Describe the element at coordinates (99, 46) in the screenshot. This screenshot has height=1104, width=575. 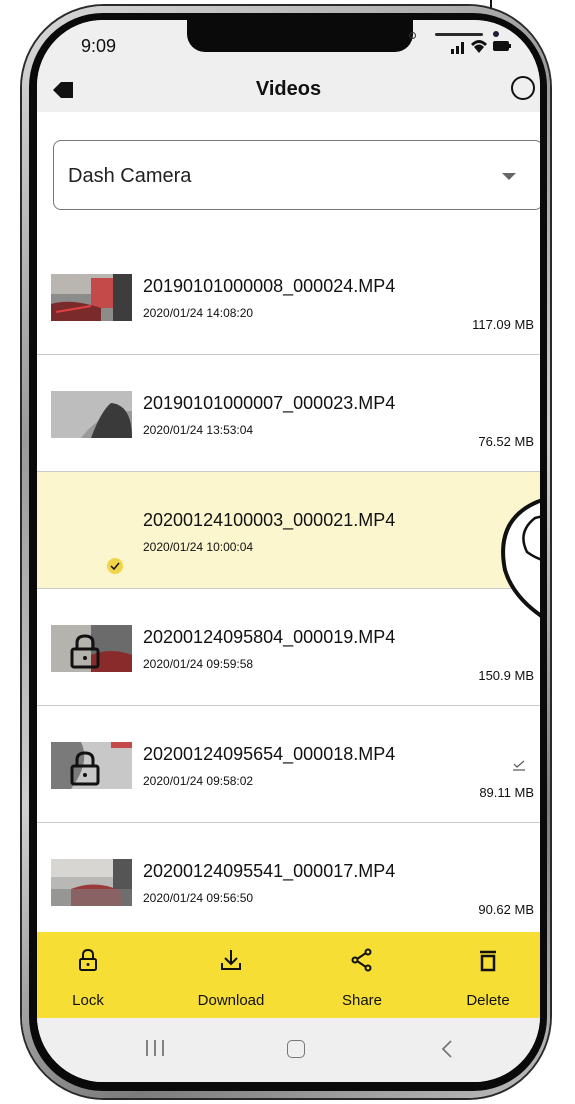
I see `status-time: 9:09` at that location.